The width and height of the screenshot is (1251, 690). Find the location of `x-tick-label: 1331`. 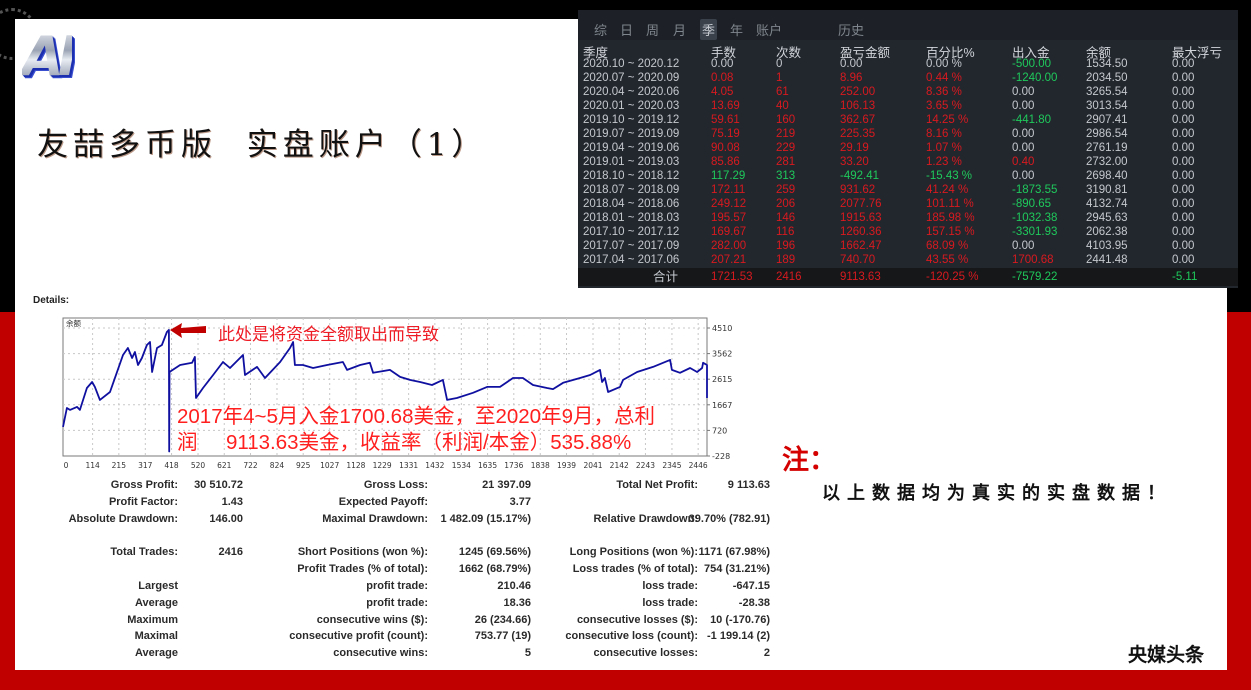

x-tick-label: 1331 is located at coordinates (408, 465).